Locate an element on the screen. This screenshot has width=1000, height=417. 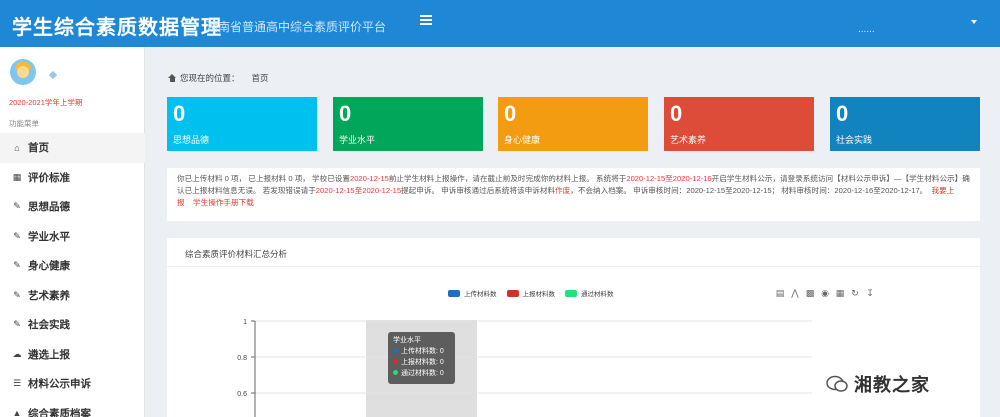
notice-emphasis: 作废 is located at coordinates (563, 190).